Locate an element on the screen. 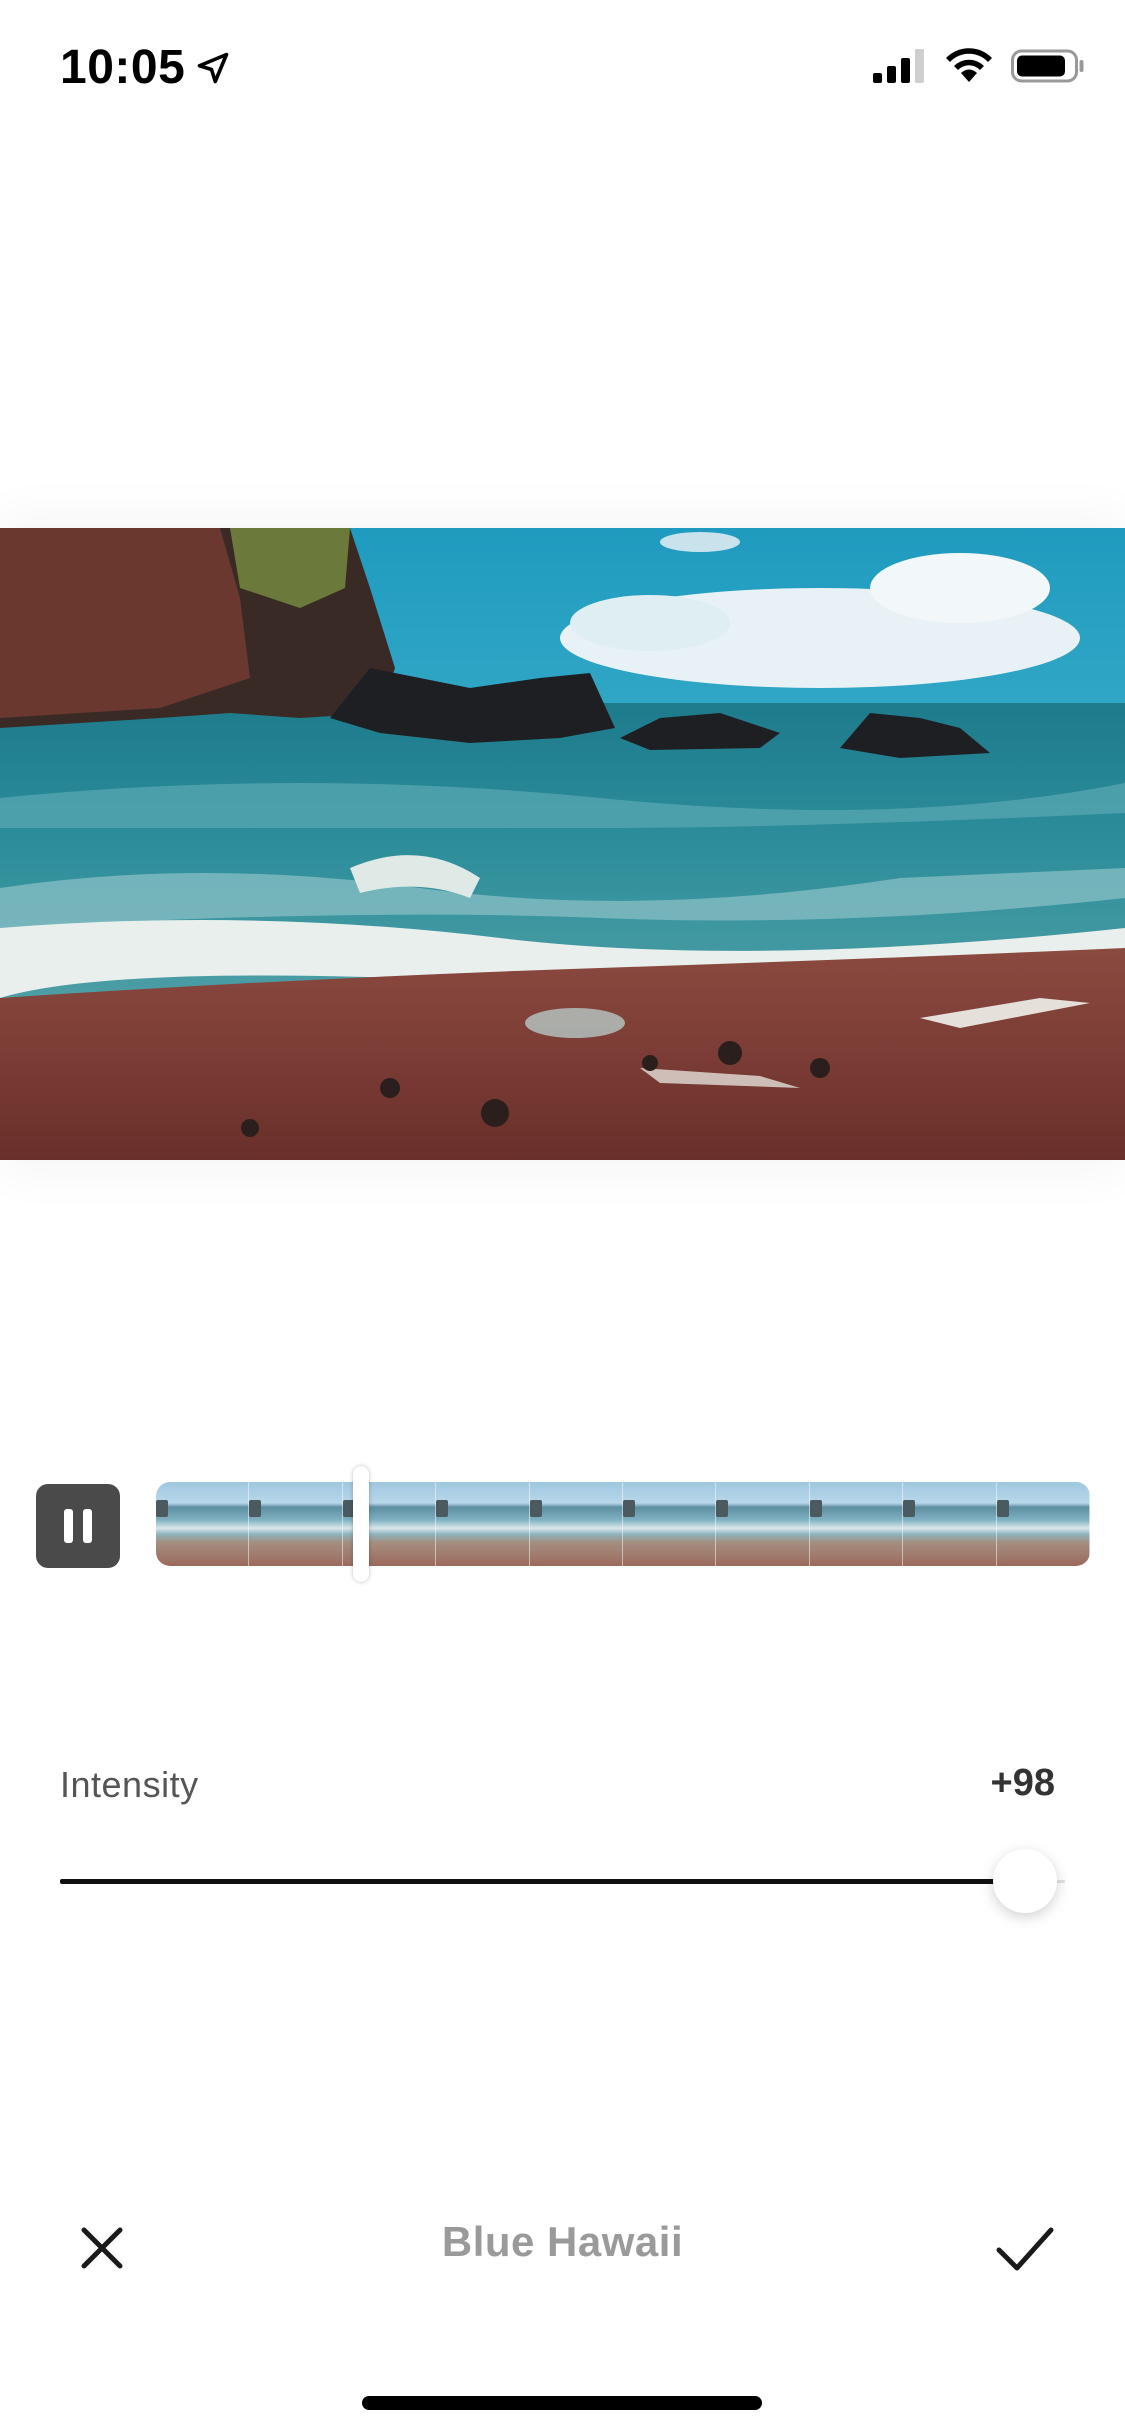 The width and height of the screenshot is (1125, 2436). location-arrow-icon is located at coordinates (213, 67).